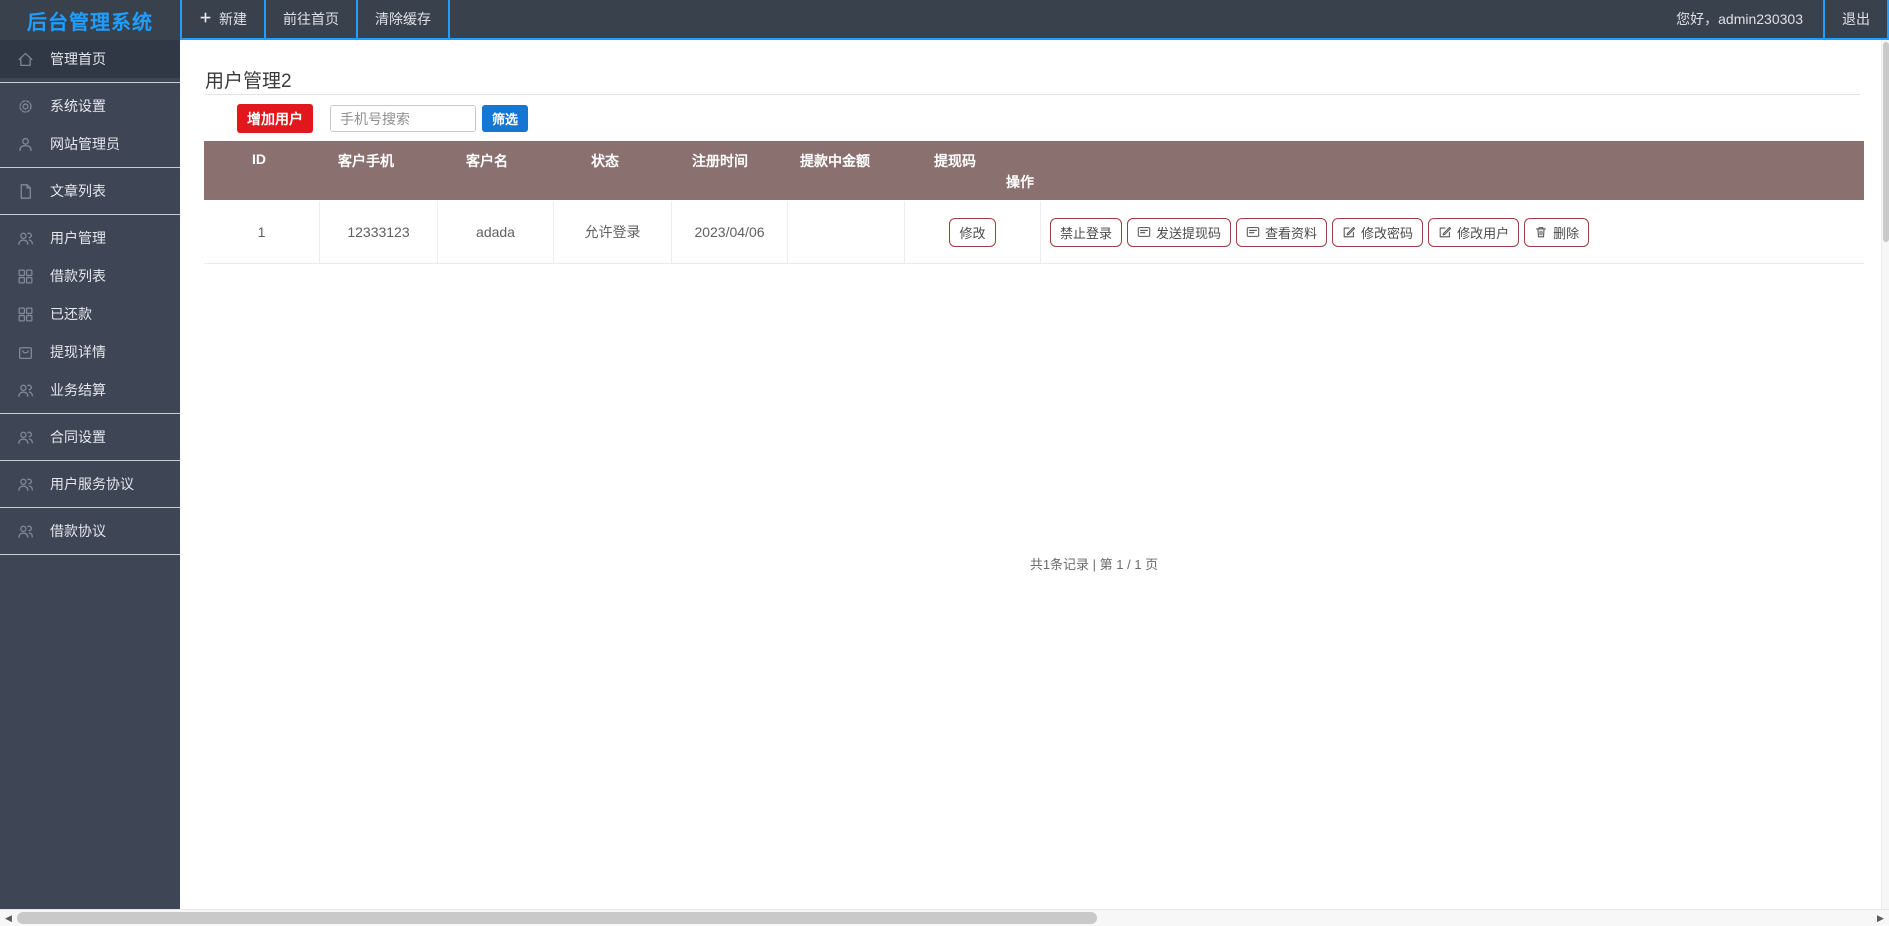 This screenshot has height=926, width=1889. Describe the element at coordinates (403, 118) in the screenshot. I see `phone-search-input` at that location.